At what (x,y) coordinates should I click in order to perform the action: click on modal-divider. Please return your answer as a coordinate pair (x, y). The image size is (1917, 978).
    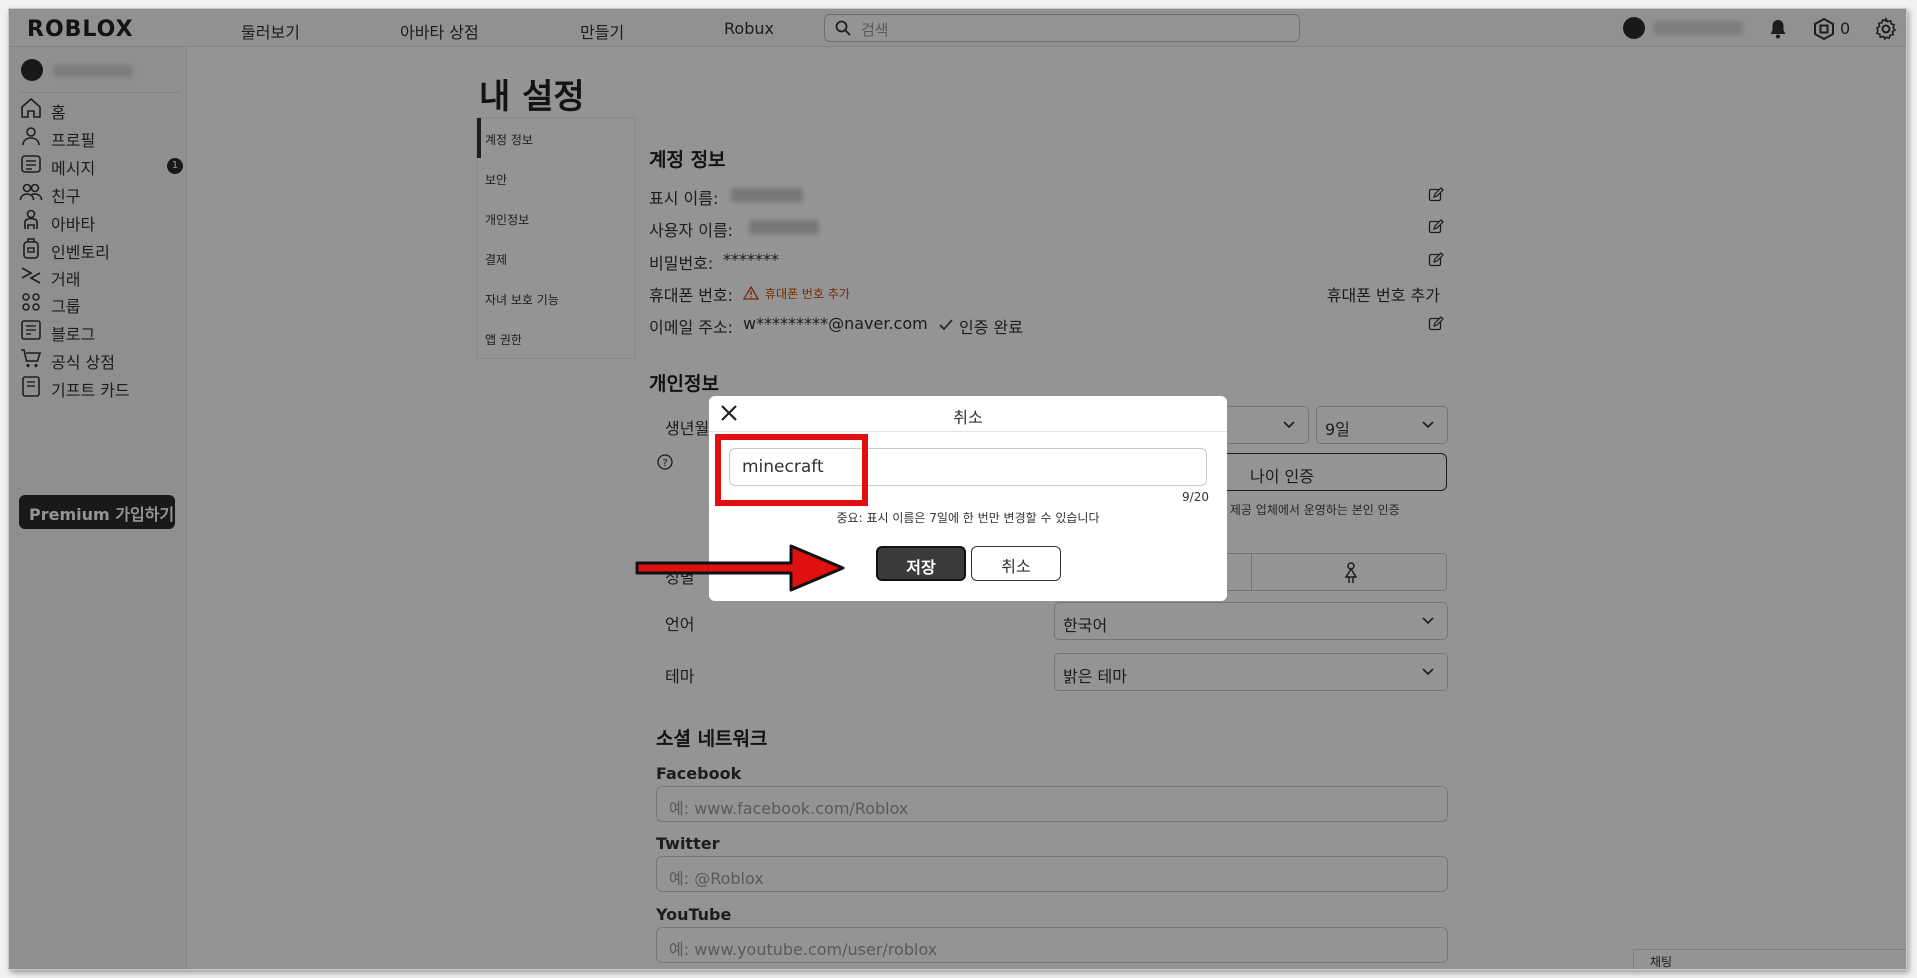
    Looking at the image, I should click on (968, 431).